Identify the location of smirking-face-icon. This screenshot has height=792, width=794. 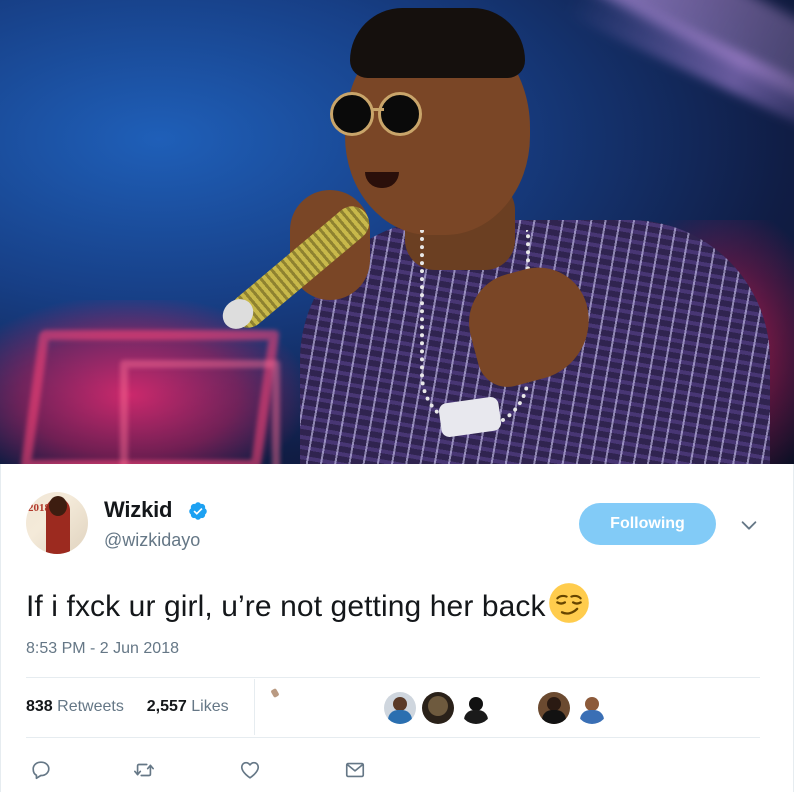
(568, 603).